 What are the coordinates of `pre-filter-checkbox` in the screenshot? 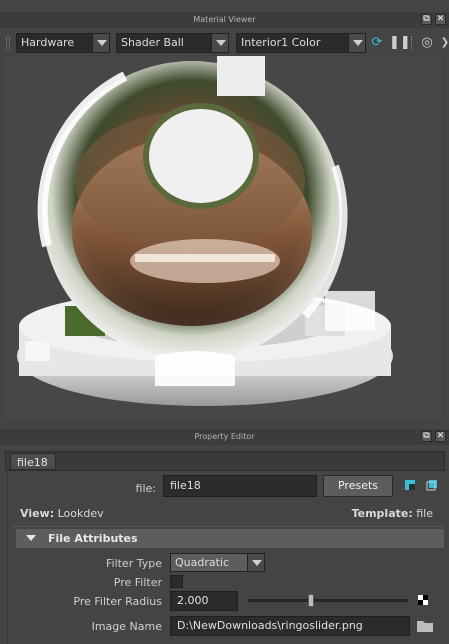 It's located at (176, 581).